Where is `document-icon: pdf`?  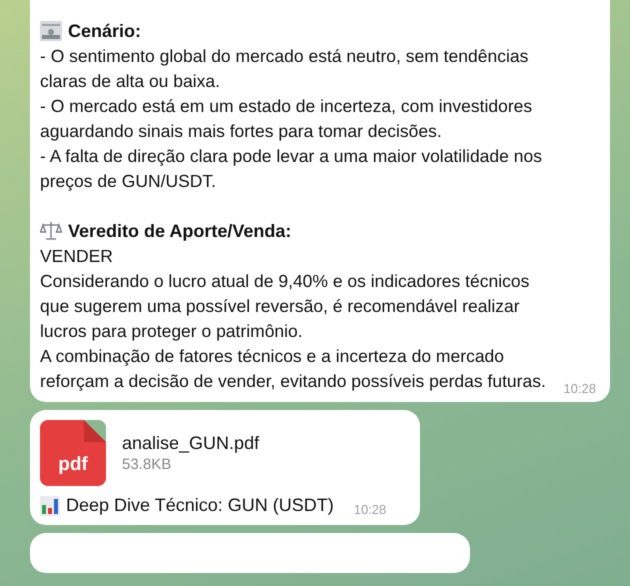
document-icon: pdf is located at coordinates (73, 453).